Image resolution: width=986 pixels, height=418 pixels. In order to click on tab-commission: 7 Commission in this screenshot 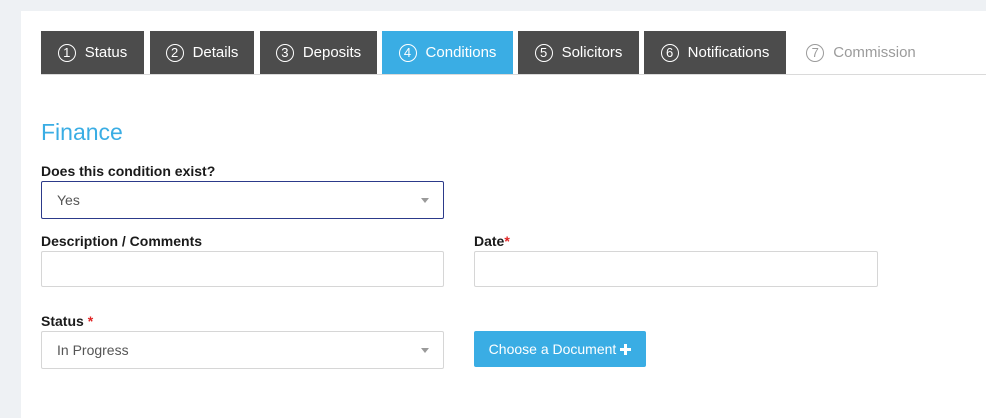, I will do `click(861, 52)`.